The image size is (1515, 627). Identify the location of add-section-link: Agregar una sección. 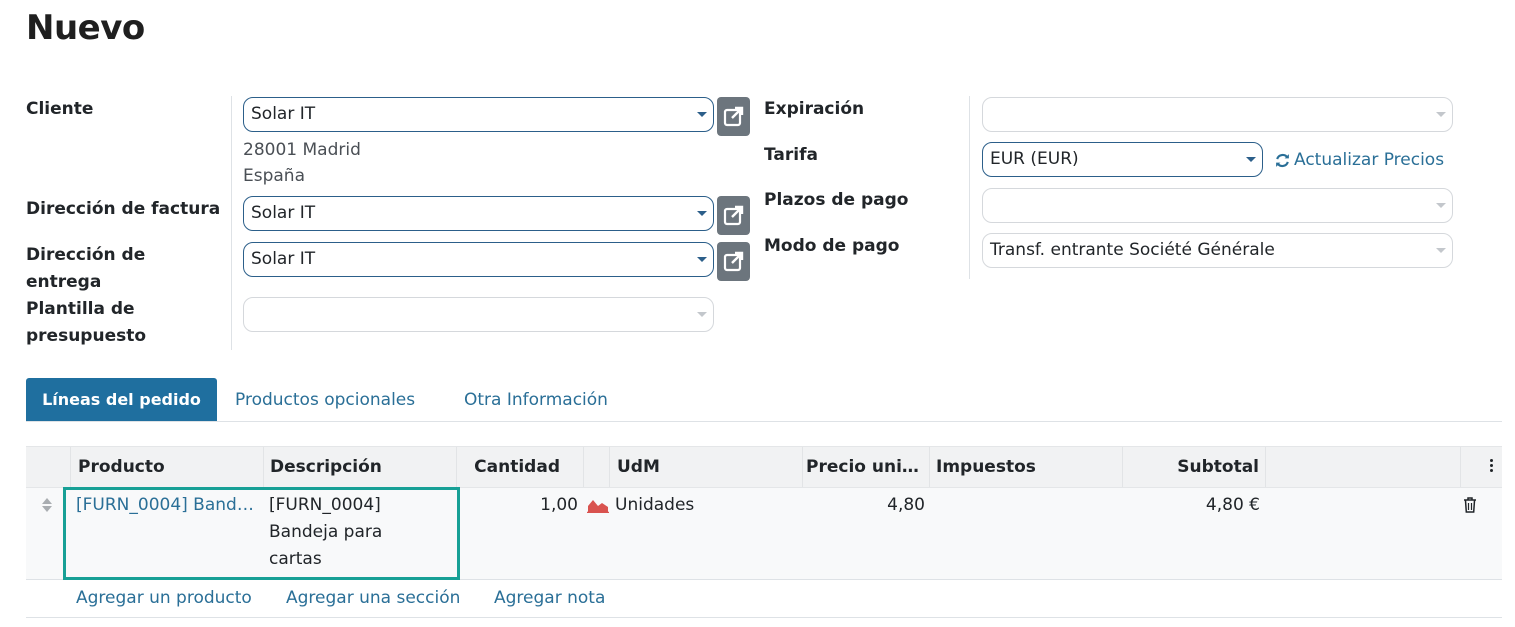
(373, 598).